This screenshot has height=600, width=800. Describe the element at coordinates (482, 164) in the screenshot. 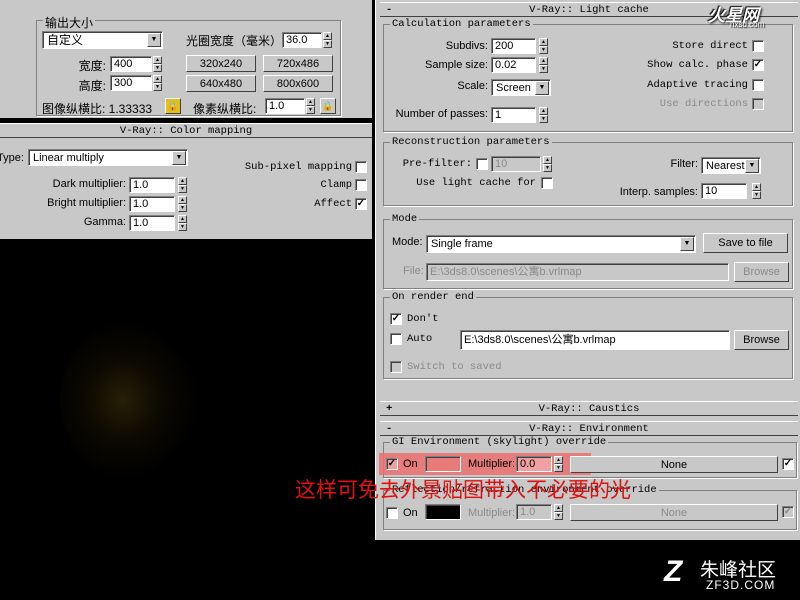

I see `prefilter-checkbox` at that location.